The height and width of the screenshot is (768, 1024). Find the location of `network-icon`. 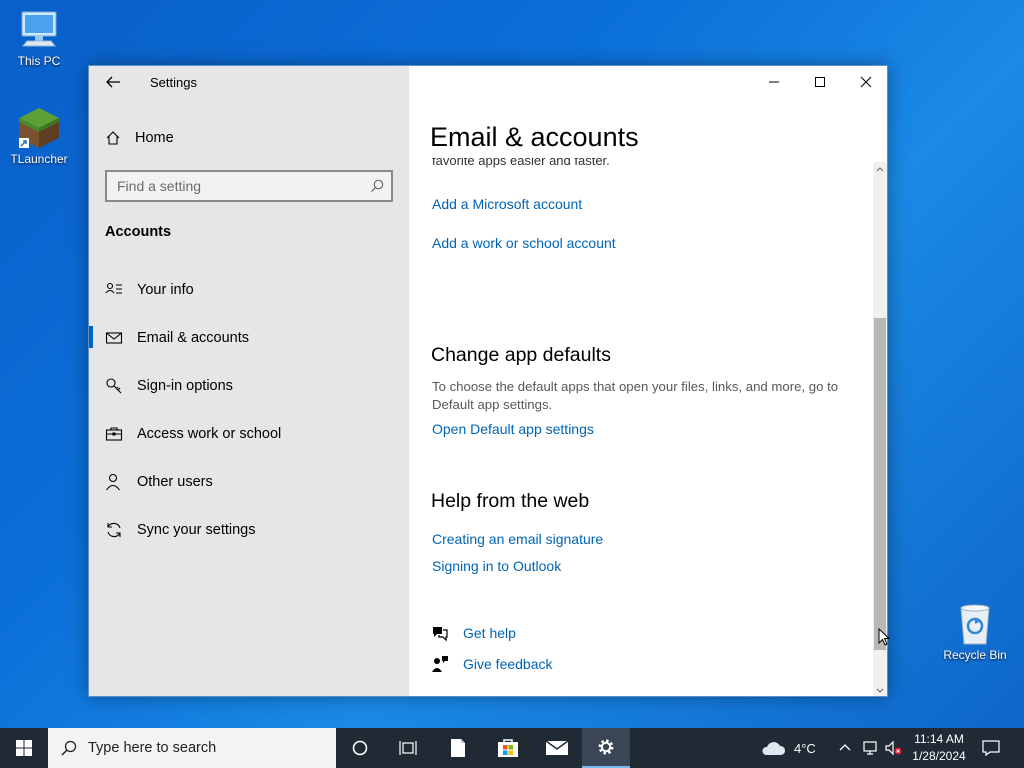

network-icon is located at coordinates (870, 748).